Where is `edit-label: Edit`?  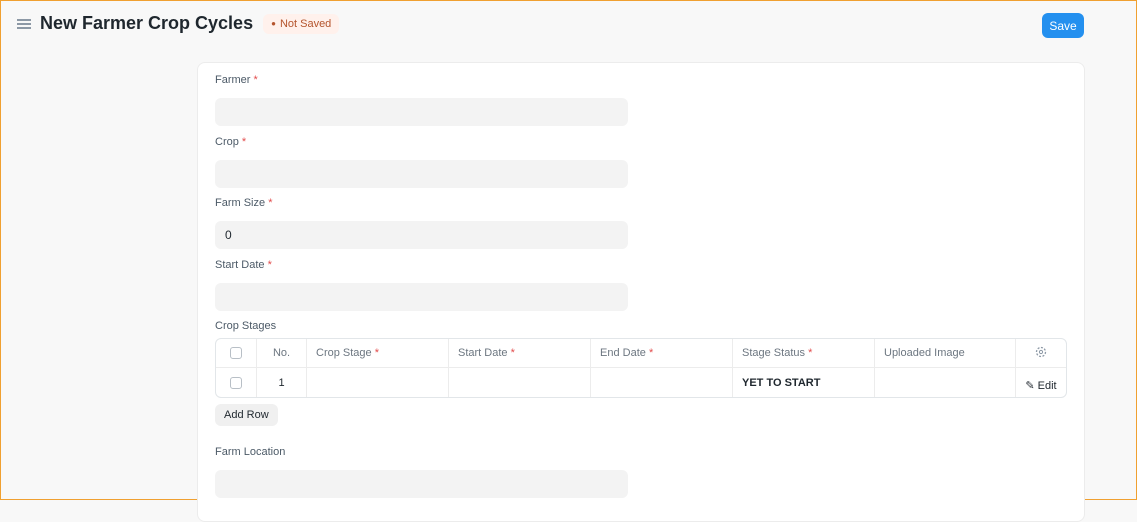 edit-label: Edit is located at coordinates (1047, 386).